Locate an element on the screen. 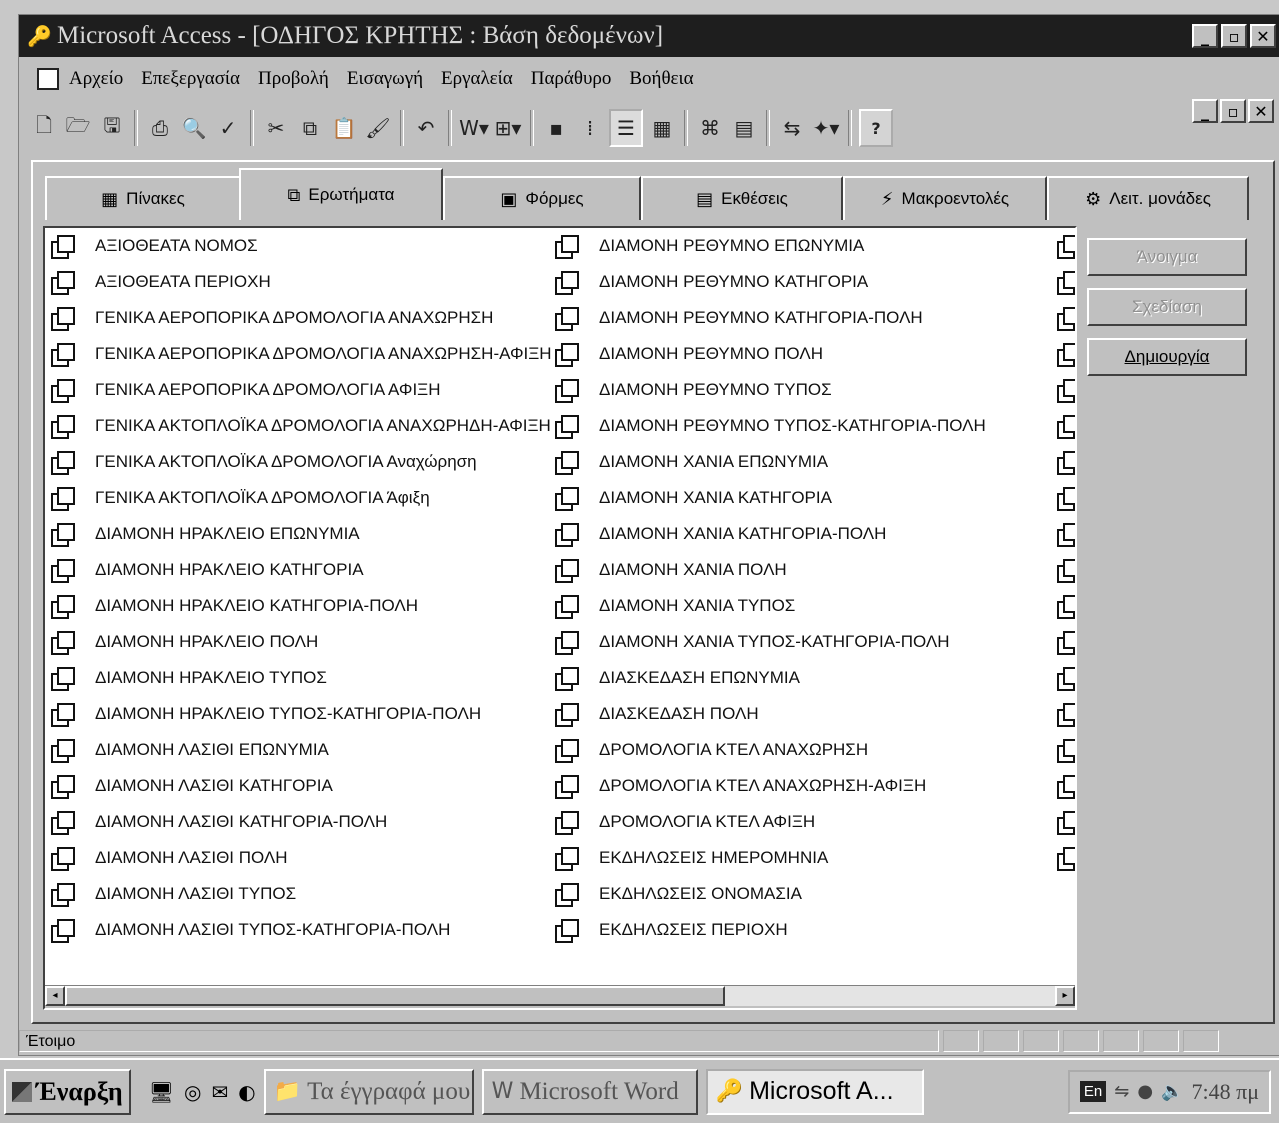 Image resolution: width=1279 pixels, height=1123 pixels. help-icon: ? is located at coordinates (876, 128).